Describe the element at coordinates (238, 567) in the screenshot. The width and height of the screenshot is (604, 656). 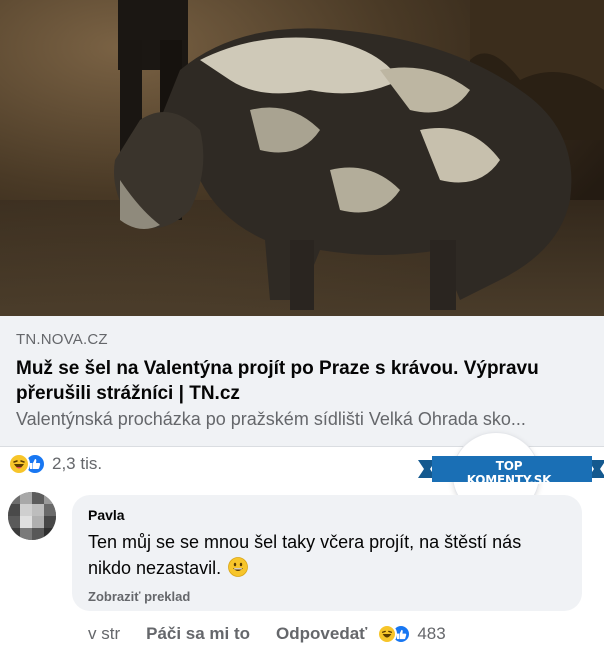
I see `grinning-face-icon` at that location.